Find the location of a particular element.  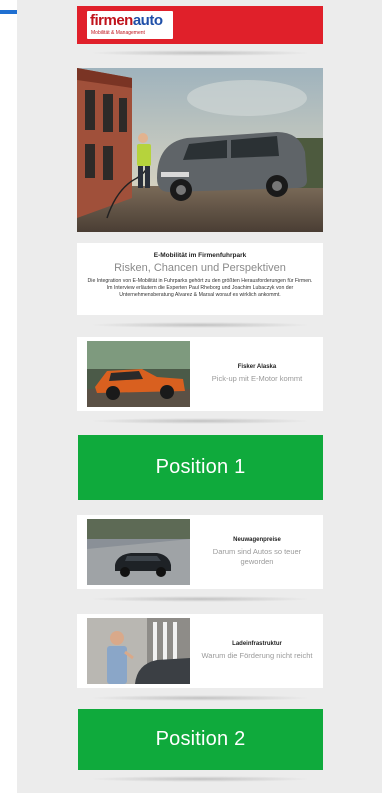

ad-slot-position-2: Position 2 is located at coordinates (200, 739).